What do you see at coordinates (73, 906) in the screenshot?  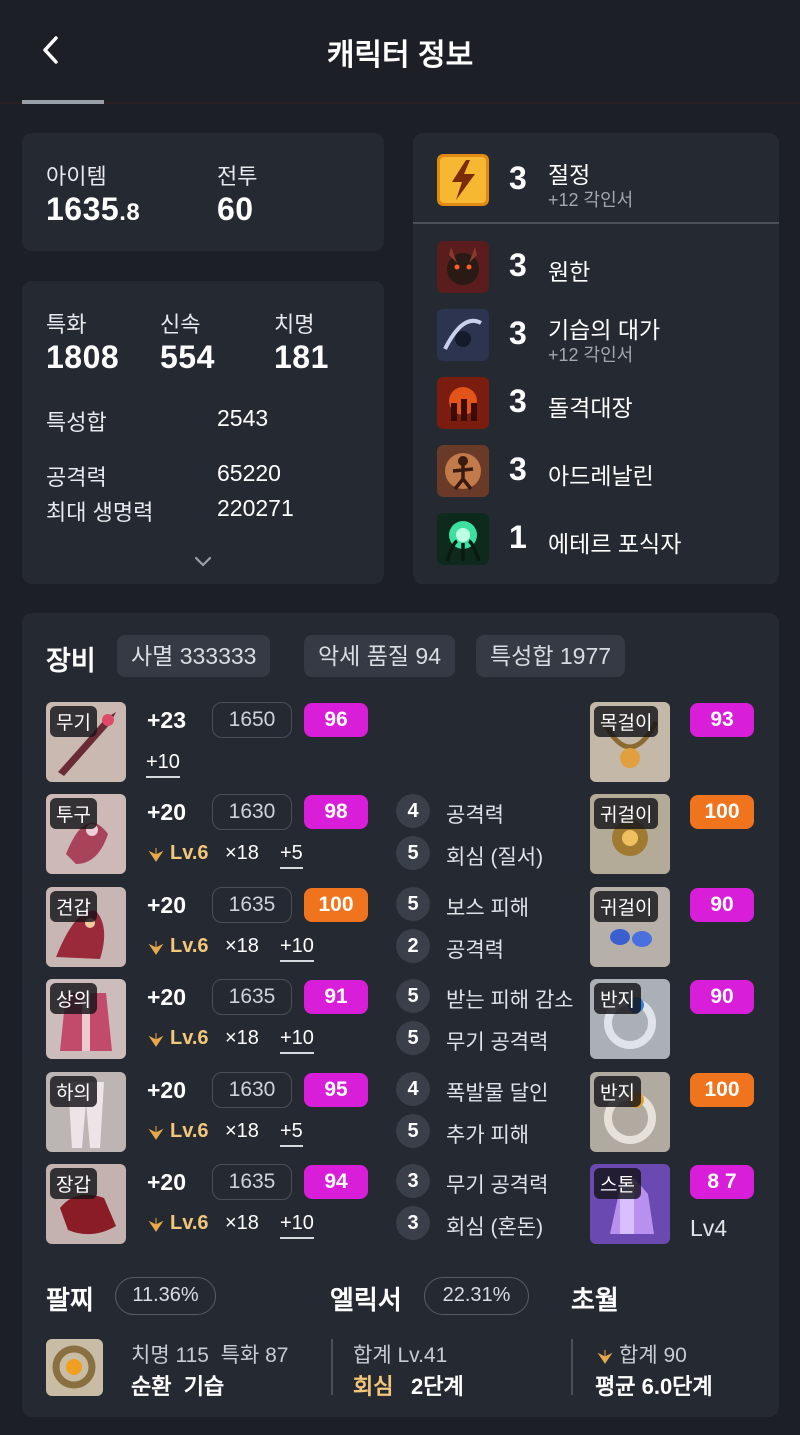 I see `slot-tag: 견갑` at bounding box center [73, 906].